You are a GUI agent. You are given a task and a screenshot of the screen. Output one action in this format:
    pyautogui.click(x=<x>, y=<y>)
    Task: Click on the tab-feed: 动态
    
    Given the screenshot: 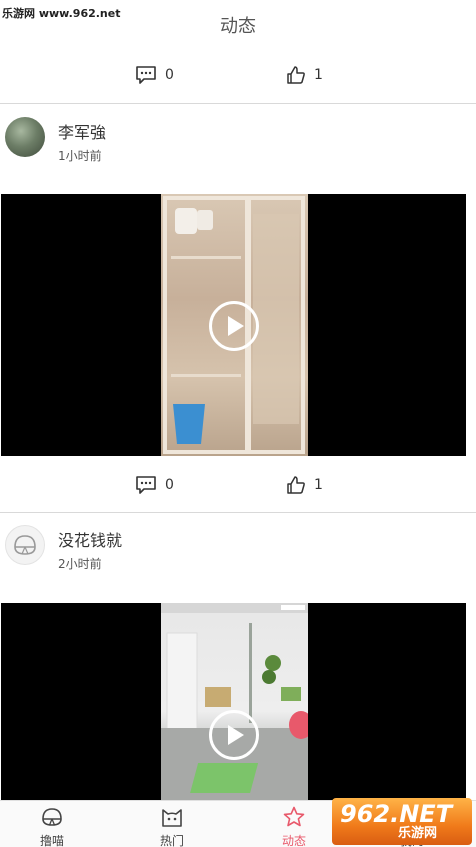 What is the action you would take?
    pyautogui.click(x=294, y=824)
    